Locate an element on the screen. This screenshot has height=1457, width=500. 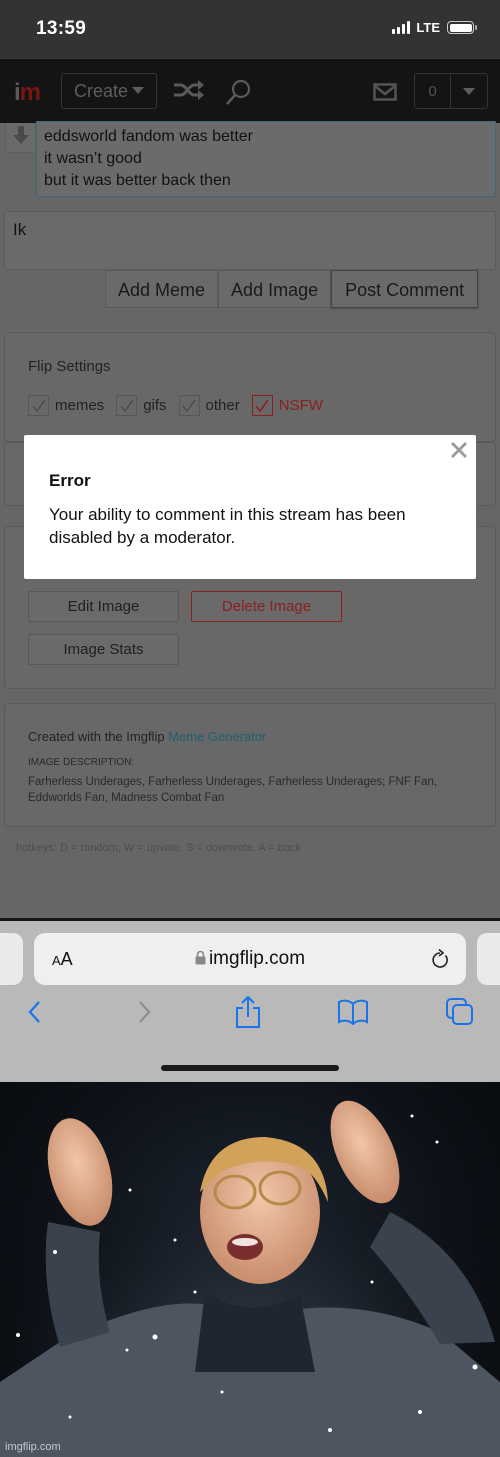
chevron-down-icon is located at coordinates (469, 91).